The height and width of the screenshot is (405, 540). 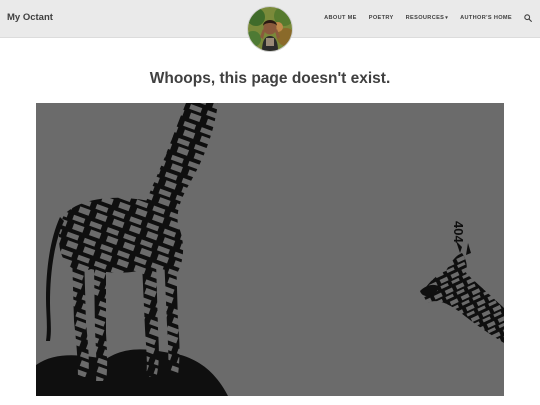 What do you see at coordinates (132, 372) in the screenshot?
I see `ground-shape` at bounding box center [132, 372].